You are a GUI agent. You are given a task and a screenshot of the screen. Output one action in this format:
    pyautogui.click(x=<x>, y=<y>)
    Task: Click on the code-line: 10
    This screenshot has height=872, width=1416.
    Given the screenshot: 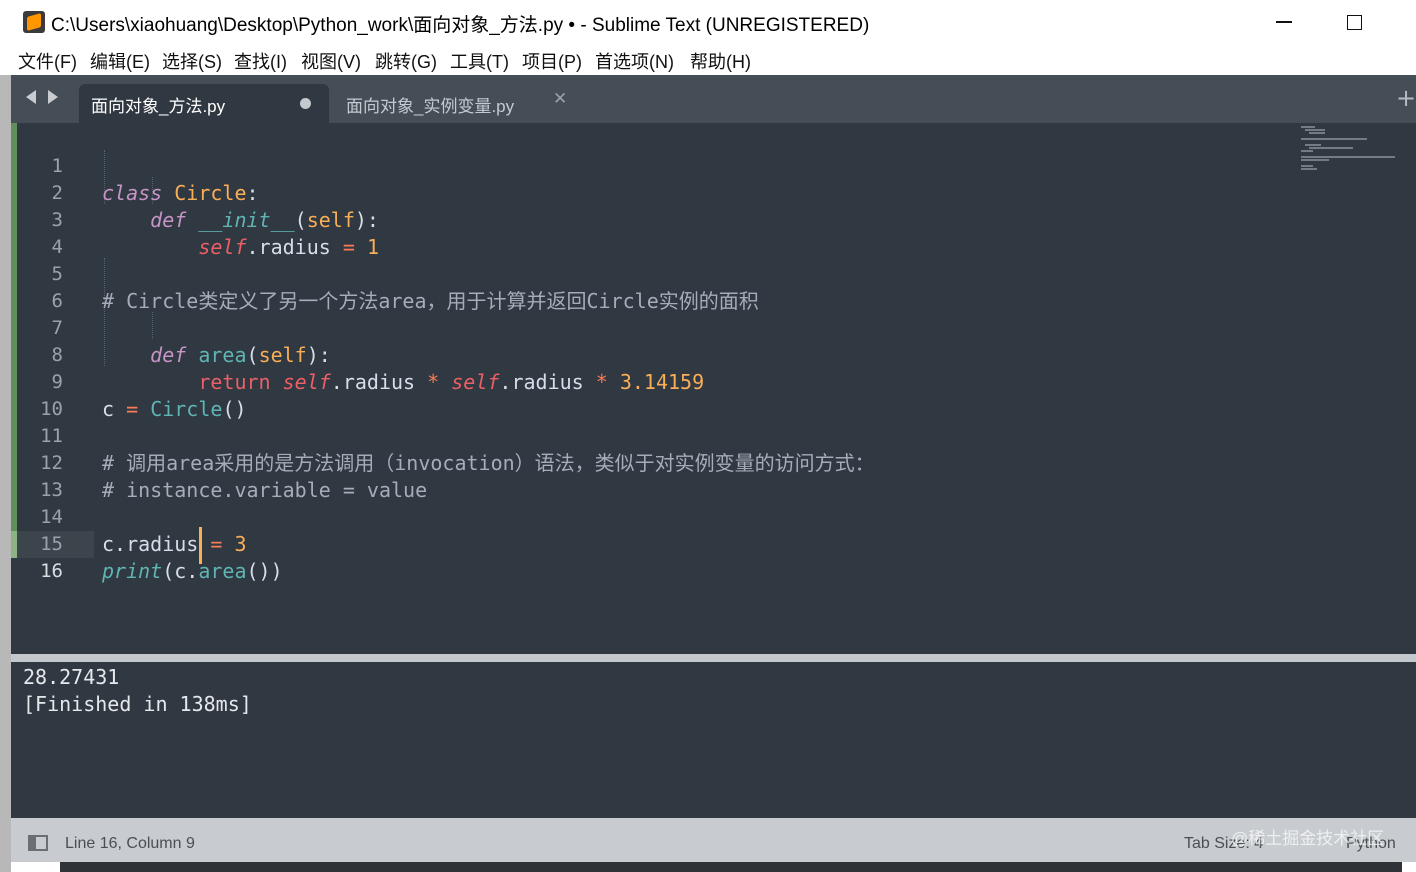 What is the action you would take?
    pyautogui.click(x=651, y=394)
    